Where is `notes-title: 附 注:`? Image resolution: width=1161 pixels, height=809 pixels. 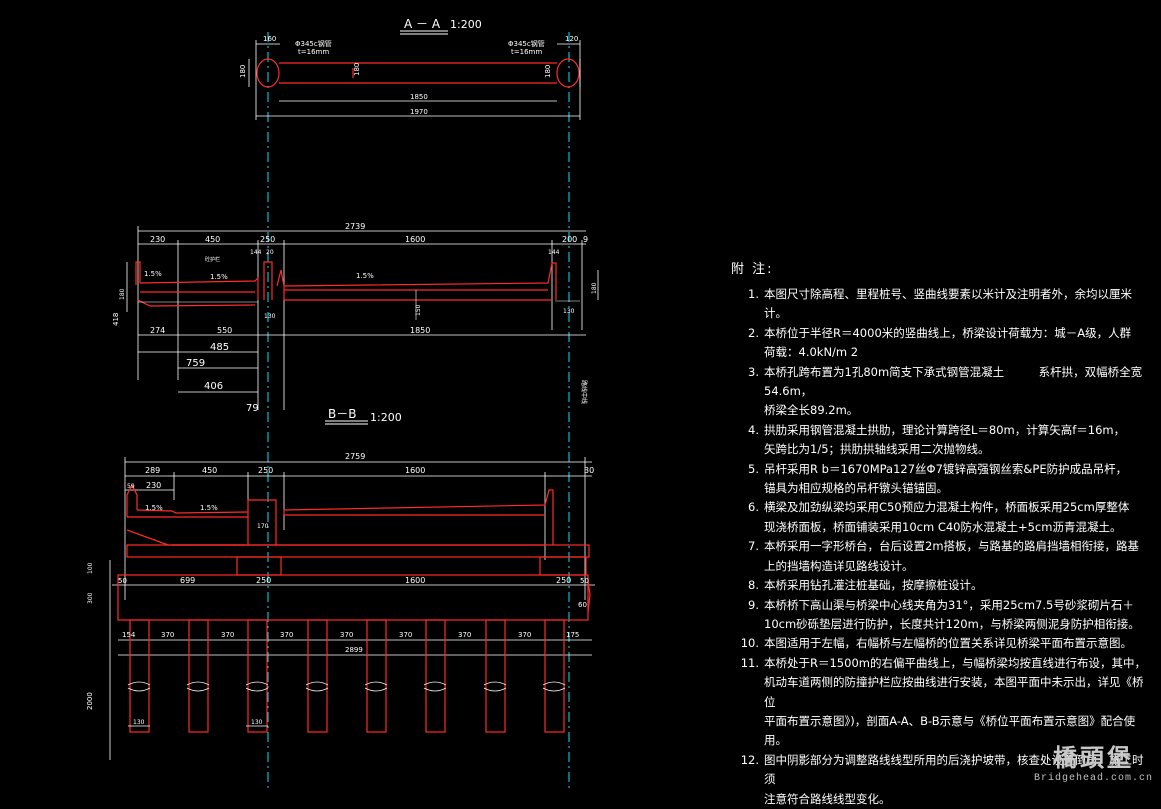
notes-title: 附 注: is located at coordinates (752, 269).